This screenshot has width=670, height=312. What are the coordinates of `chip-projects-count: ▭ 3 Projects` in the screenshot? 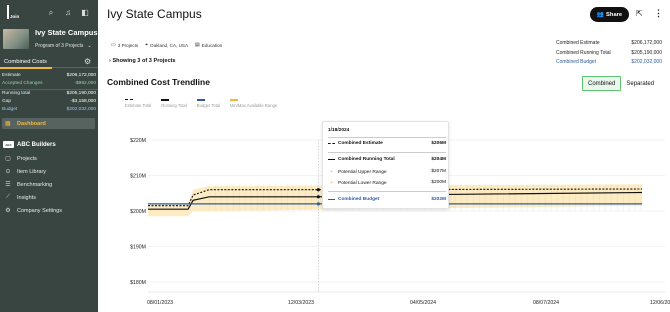 It's located at (125, 45).